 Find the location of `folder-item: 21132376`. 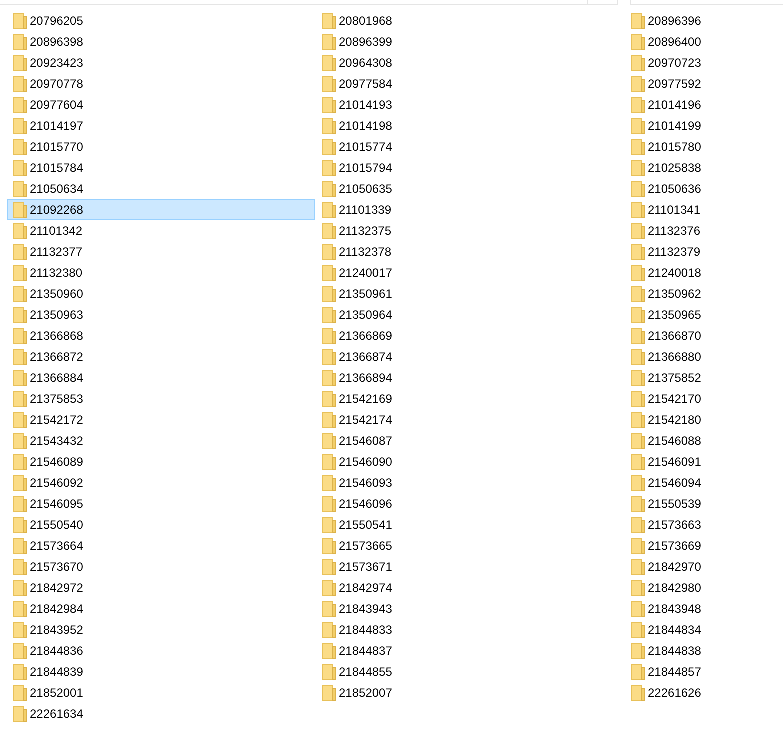

folder-item: 21132376 is located at coordinates (700, 230).